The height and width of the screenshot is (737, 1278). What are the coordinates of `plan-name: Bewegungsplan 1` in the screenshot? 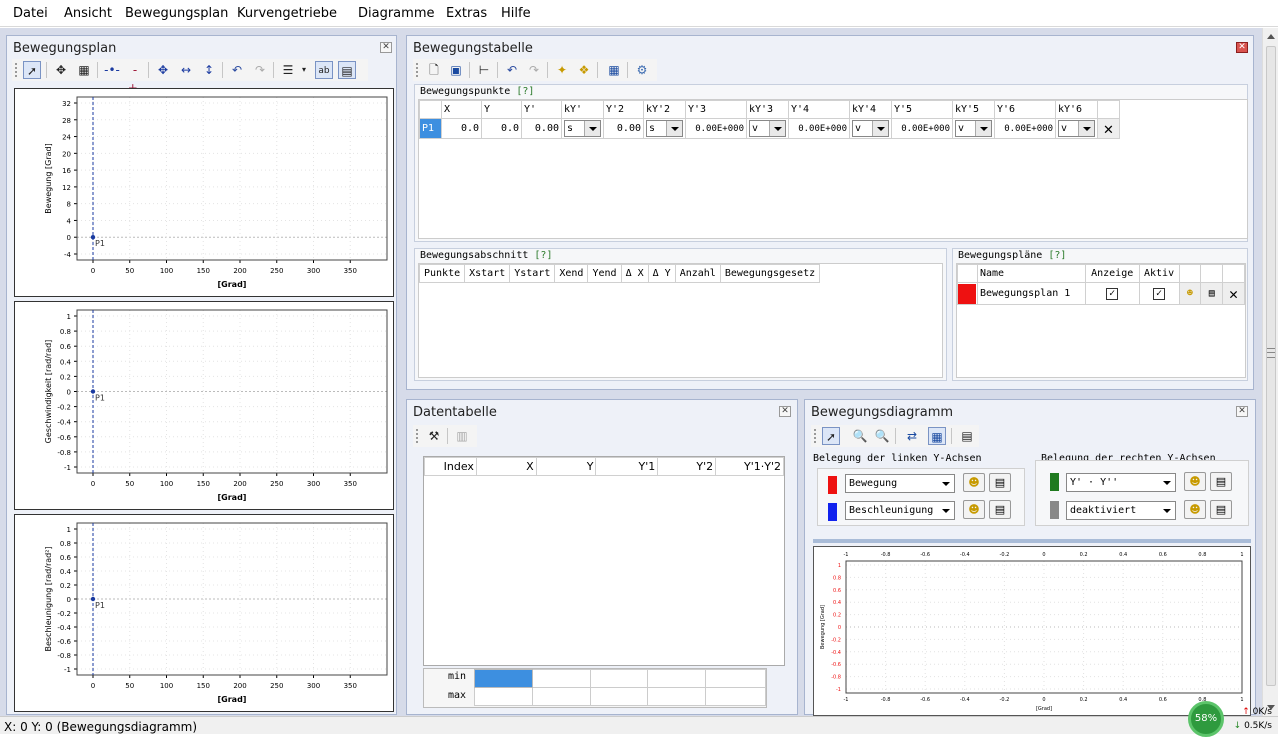 It's located at (1031, 293).